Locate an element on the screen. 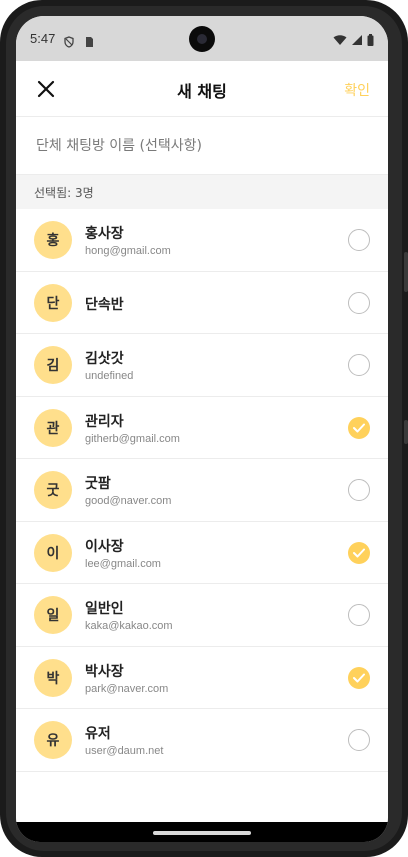 The width and height of the screenshot is (408, 857). avatar: 홍 is located at coordinates (53, 240).